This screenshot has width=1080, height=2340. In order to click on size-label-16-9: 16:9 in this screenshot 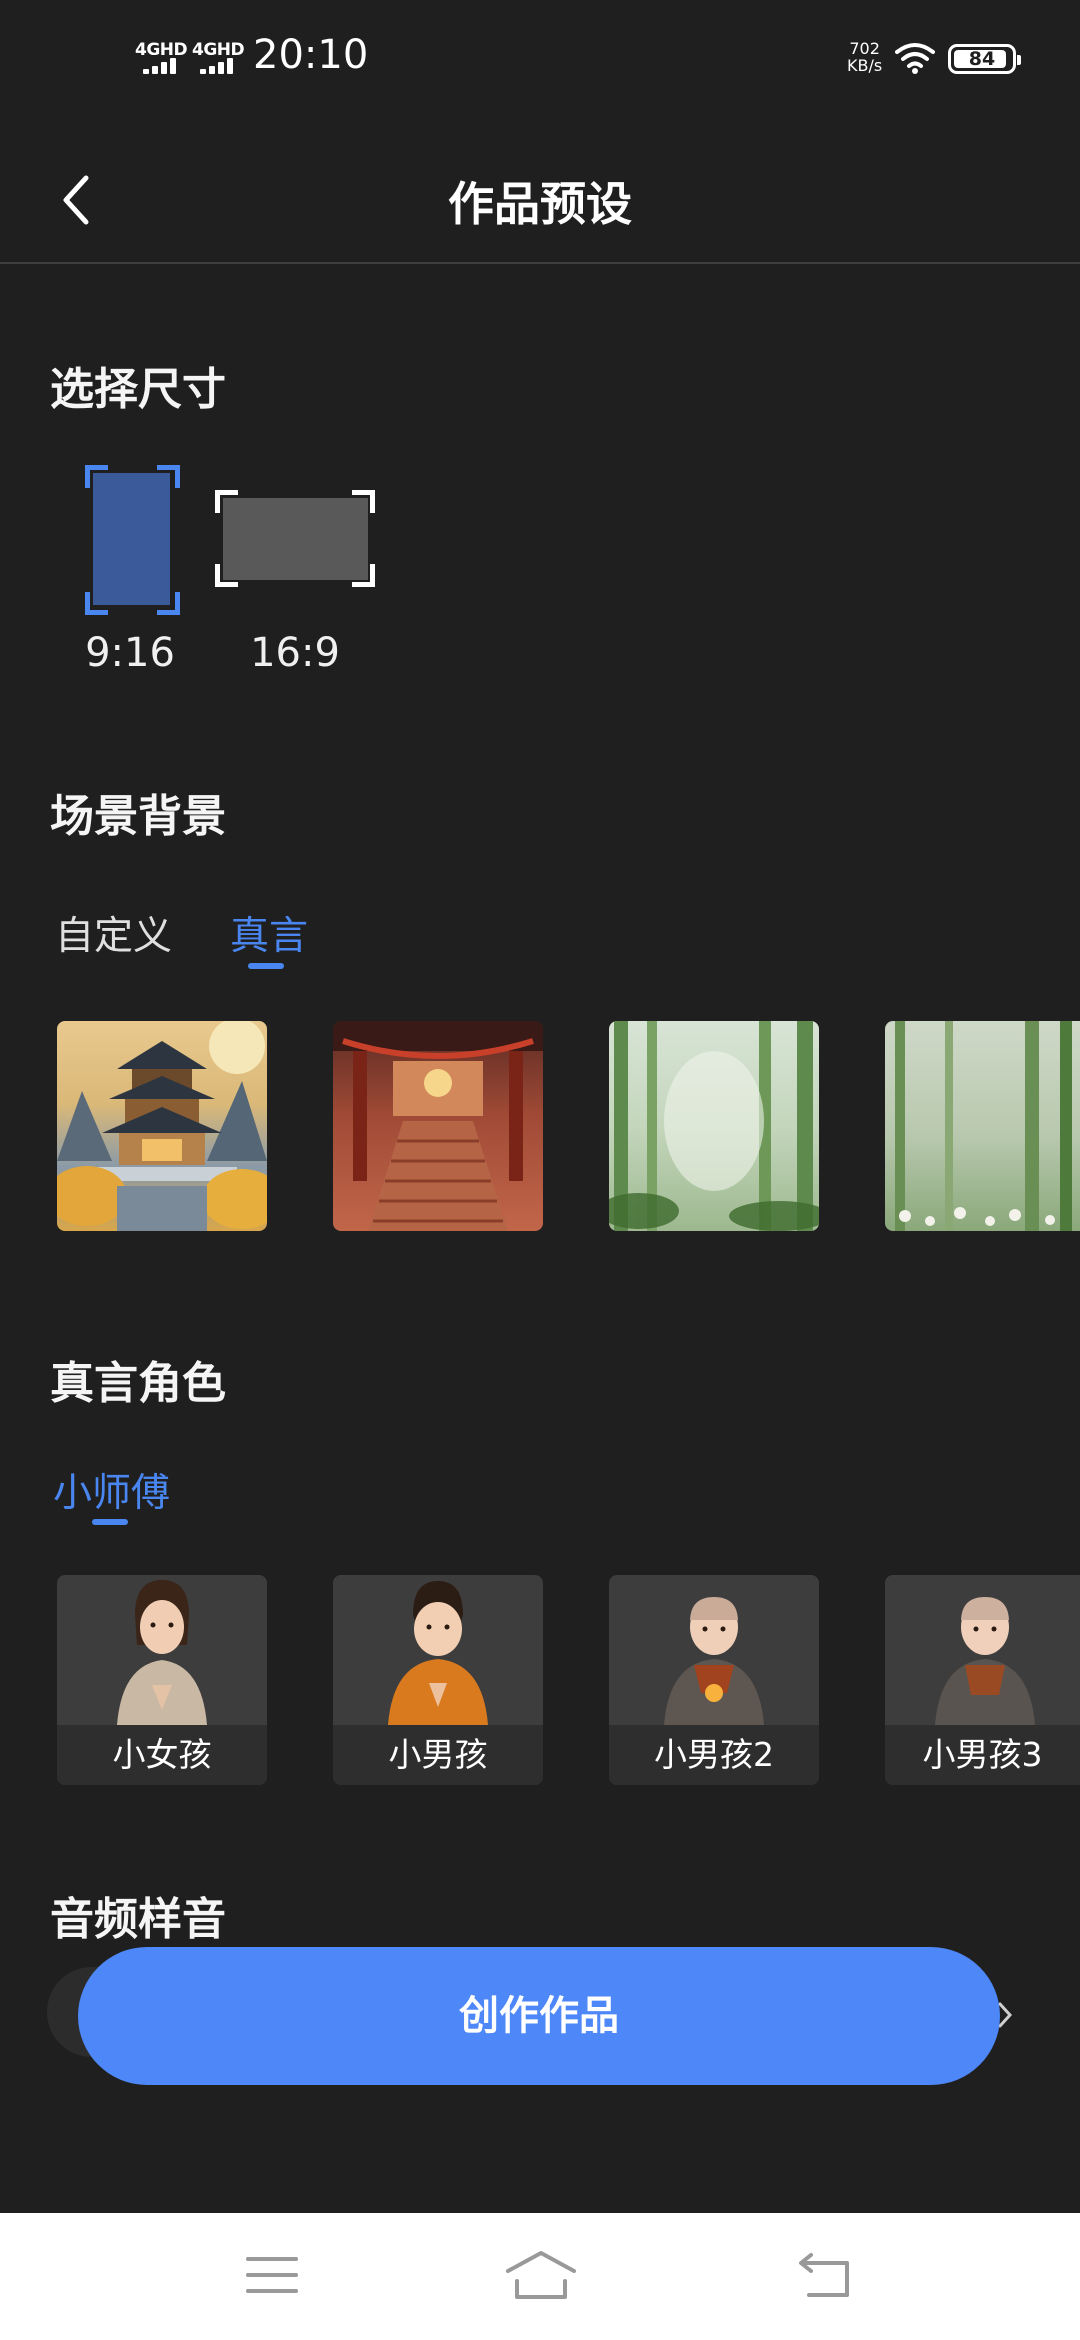, I will do `click(295, 653)`.